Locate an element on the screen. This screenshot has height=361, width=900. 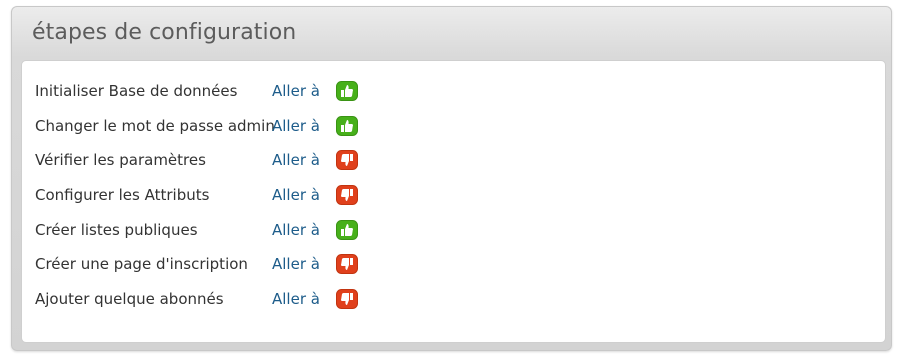
step-row: Créer listes publiques Aller à is located at coordinates (196, 229).